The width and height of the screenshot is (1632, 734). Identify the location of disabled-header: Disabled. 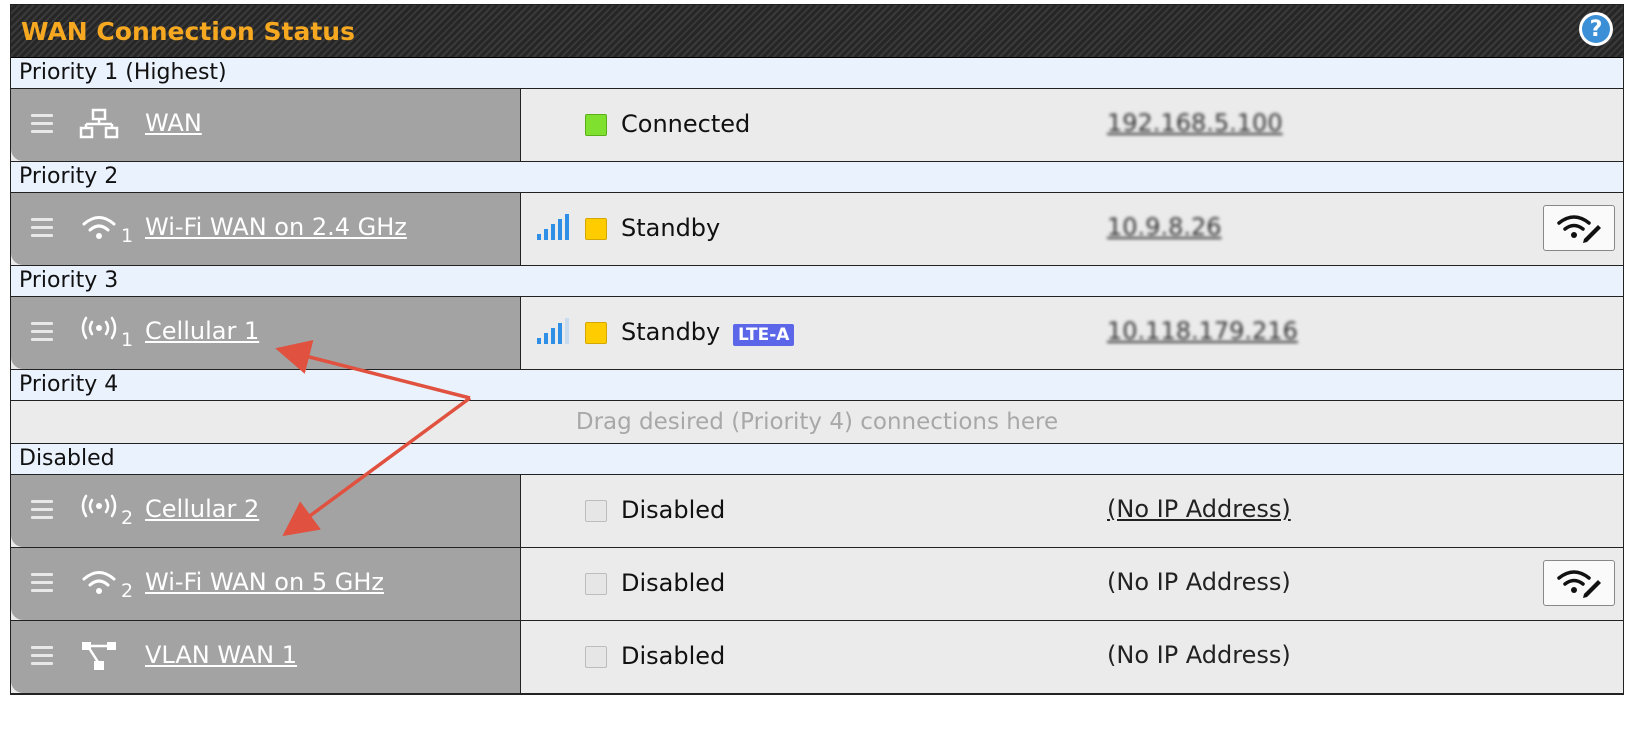
(817, 459).